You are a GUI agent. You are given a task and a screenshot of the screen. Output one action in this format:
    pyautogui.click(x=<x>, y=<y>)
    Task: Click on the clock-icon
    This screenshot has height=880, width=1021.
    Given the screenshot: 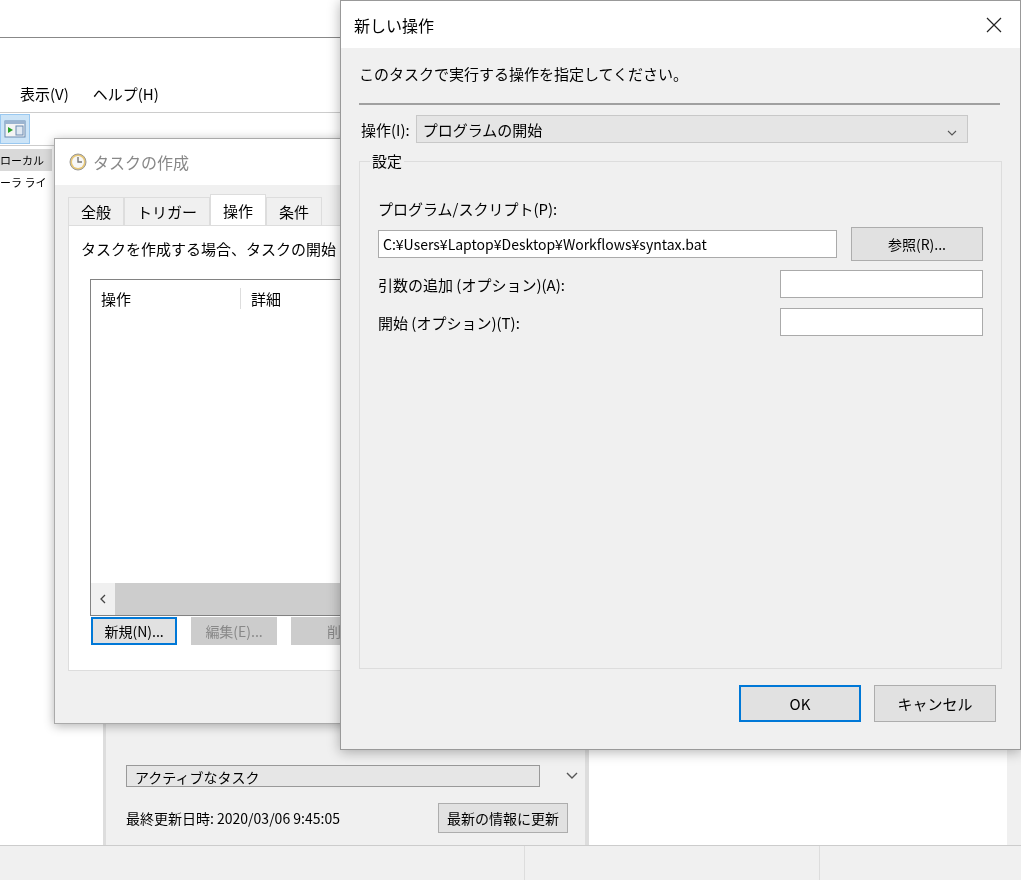 What is the action you would take?
    pyautogui.click(x=78, y=162)
    